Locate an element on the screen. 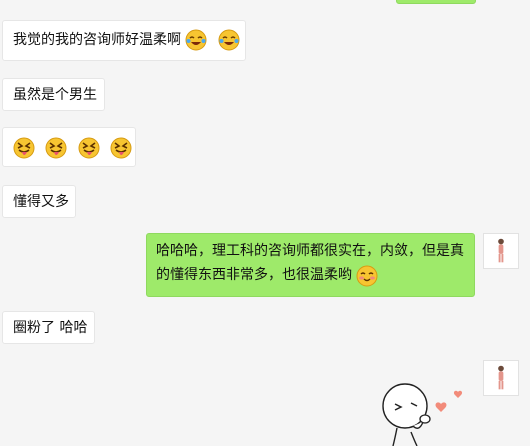 The image size is (530, 446). received-message: 我觉的我的咨询师好温柔啊 is located at coordinates (124, 40).